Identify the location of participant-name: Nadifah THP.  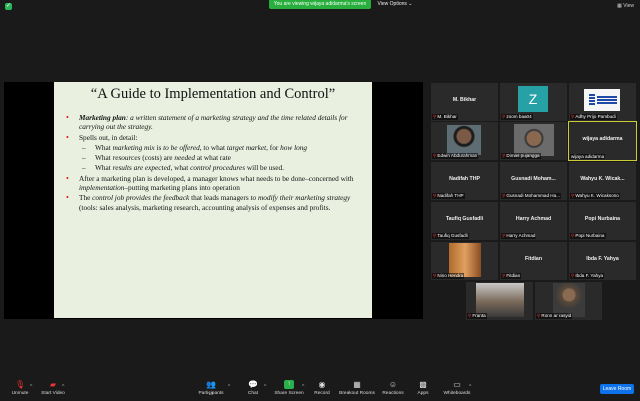
(464, 179).